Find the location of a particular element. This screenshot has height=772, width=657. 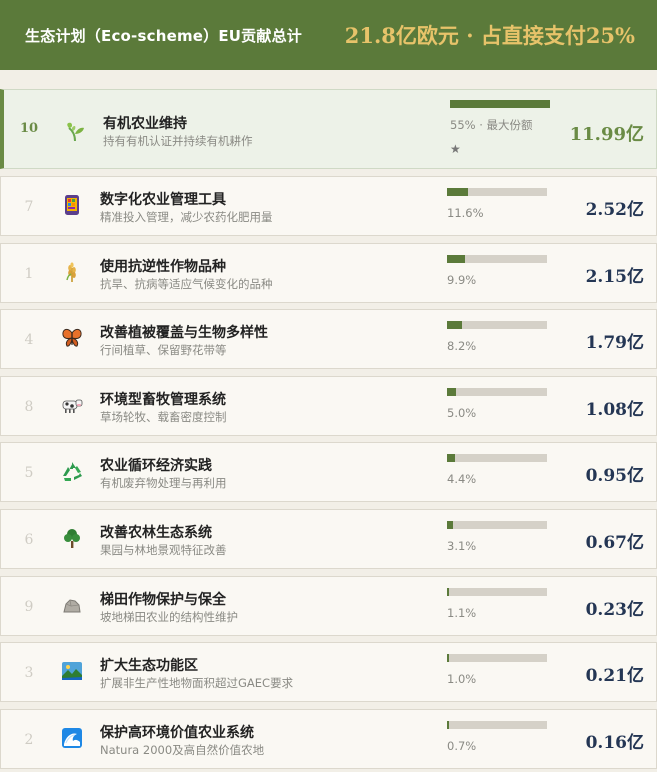

tree-icon is located at coordinates (72, 538).